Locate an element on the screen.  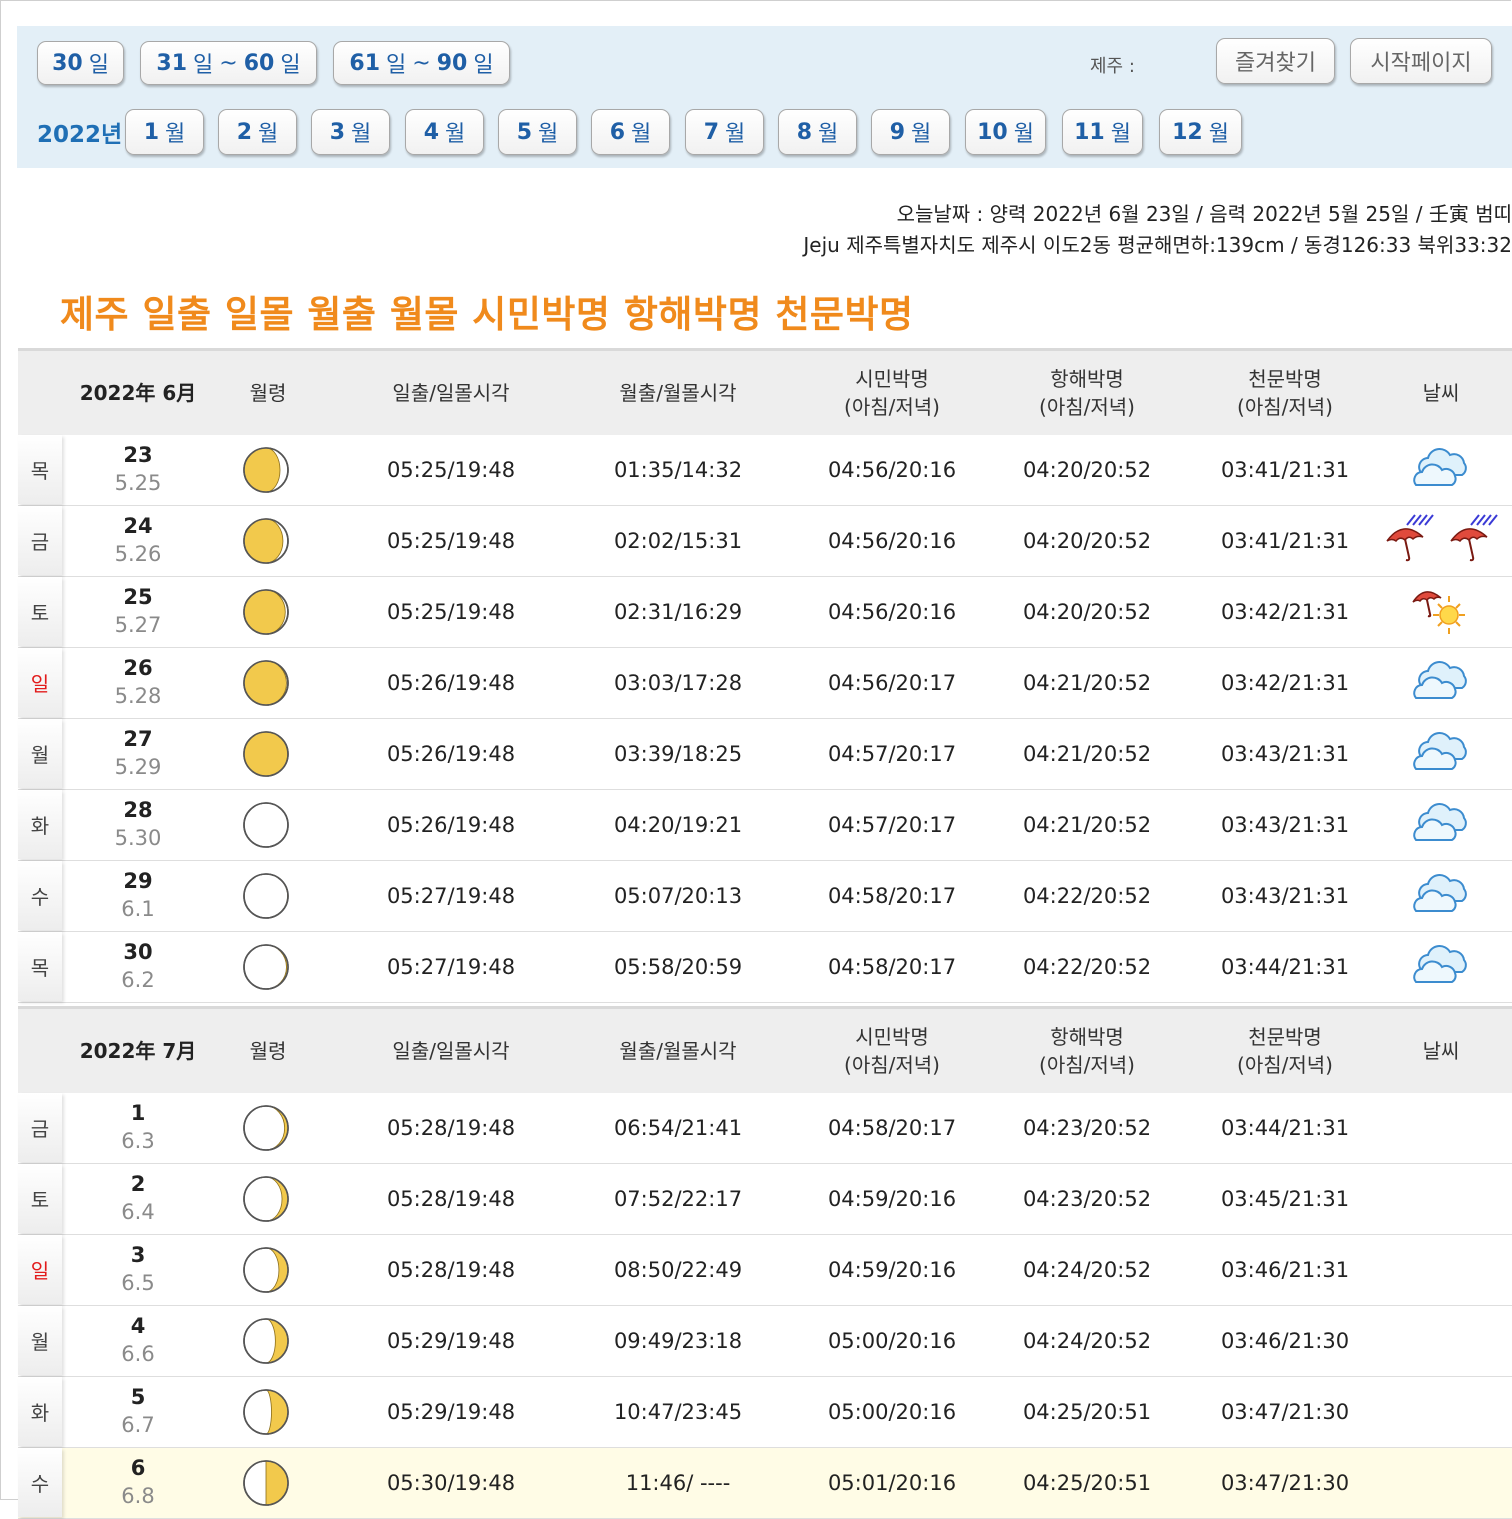
civil-time: 04:59/20:16 is located at coordinates (892, 1198).